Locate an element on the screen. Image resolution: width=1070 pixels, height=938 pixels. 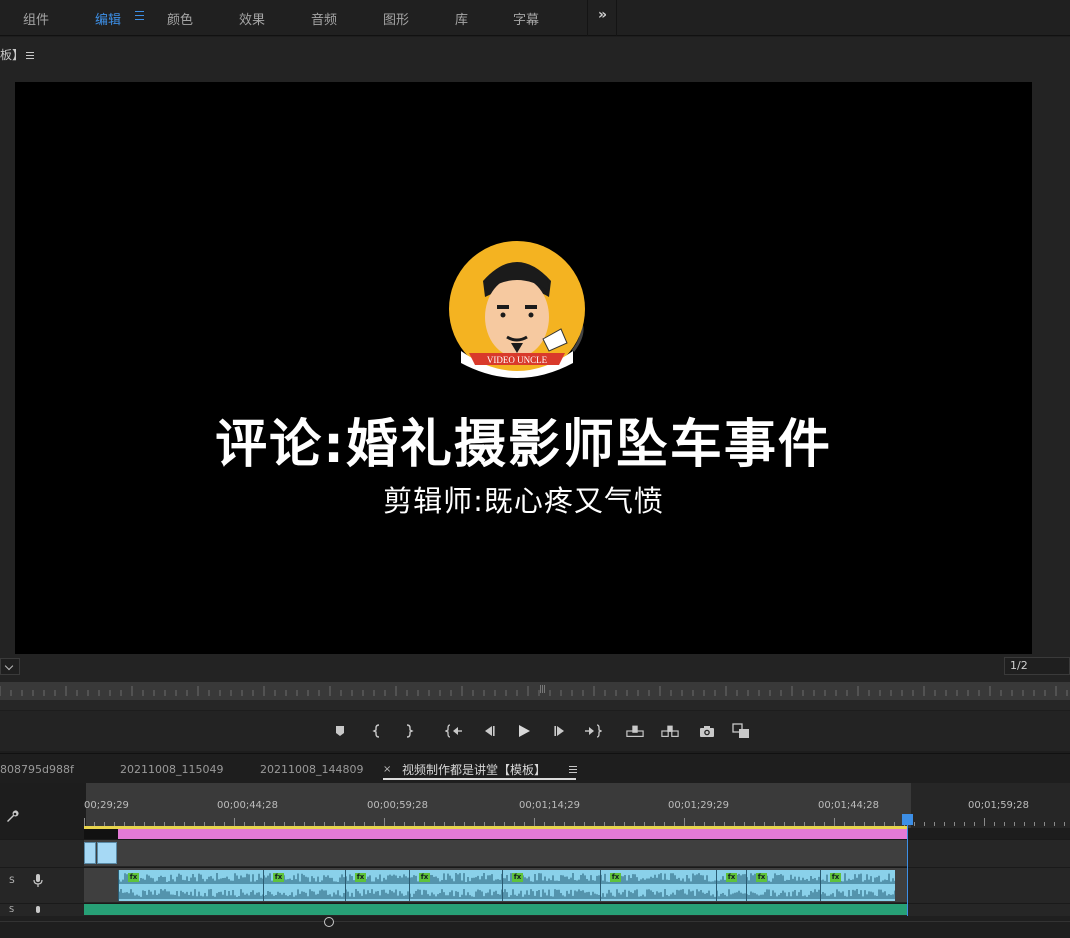
svg-text: VIDEO UNCLE is located at coordinates (517, 360).